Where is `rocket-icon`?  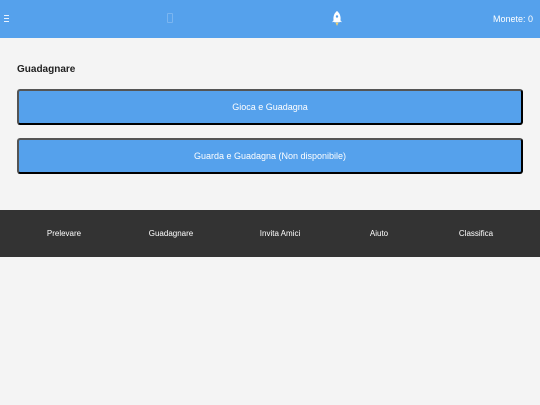 rocket-icon is located at coordinates (337, 19).